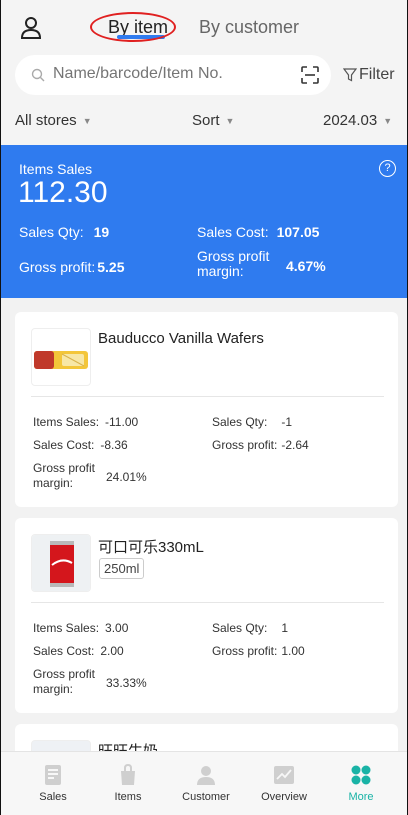 Image resolution: width=408 pixels, height=815 pixels. I want to click on search-icon, so click(38, 75).